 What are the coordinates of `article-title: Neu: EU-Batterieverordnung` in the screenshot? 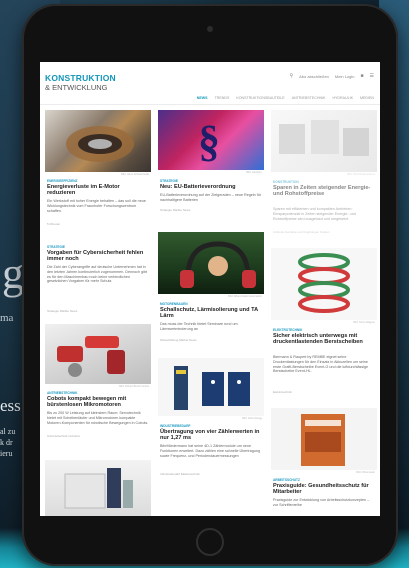 It's located at (211, 187).